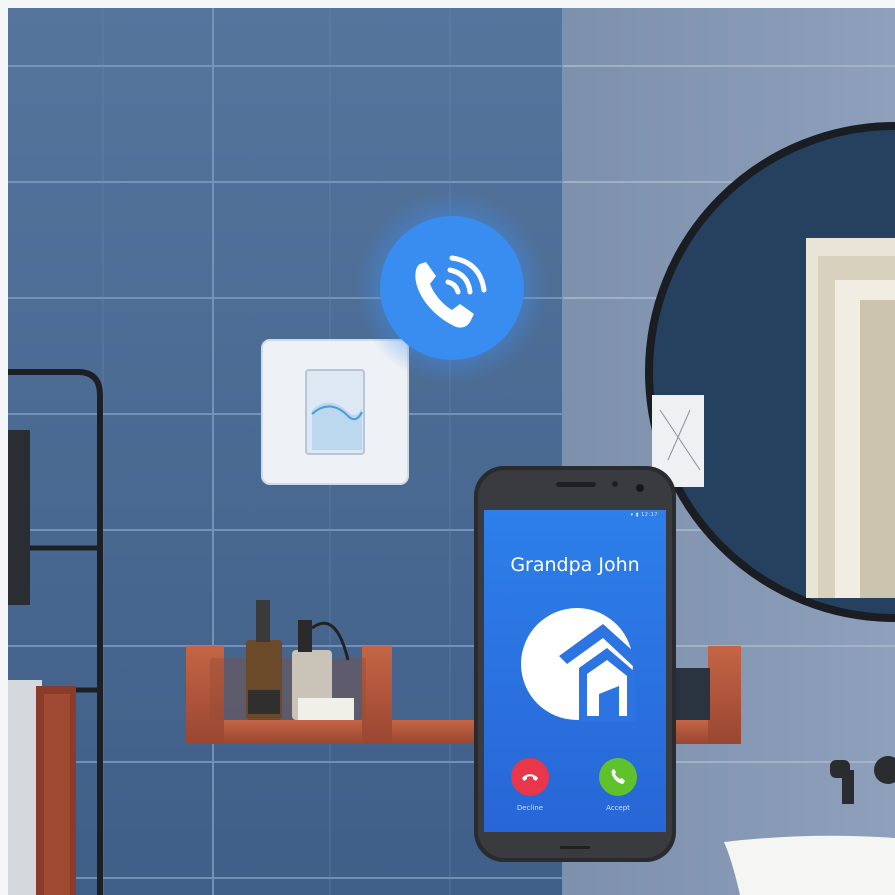 The image size is (895, 895). What do you see at coordinates (335, 412) in the screenshot?
I see `smart-wall-panel` at bounding box center [335, 412].